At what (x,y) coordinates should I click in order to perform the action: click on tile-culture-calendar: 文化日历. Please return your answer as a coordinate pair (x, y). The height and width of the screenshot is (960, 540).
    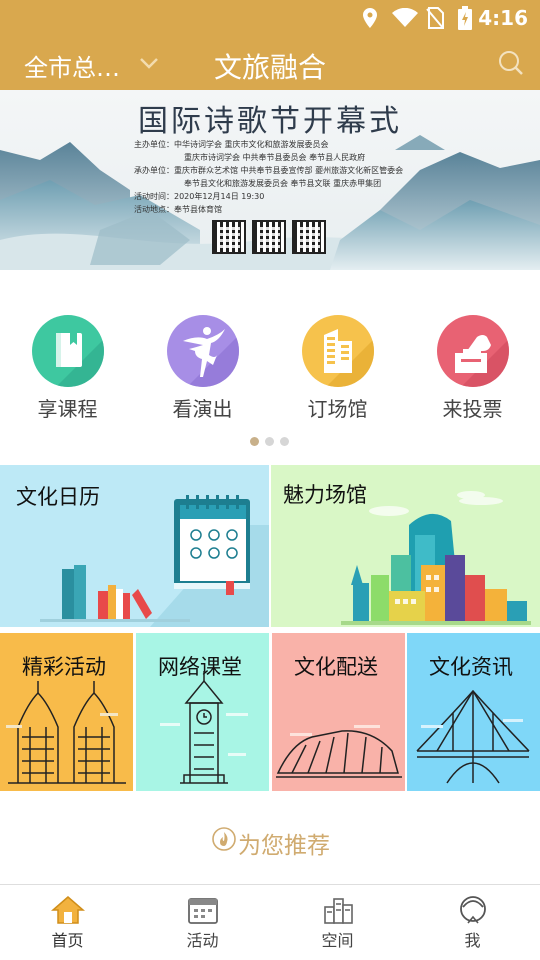
    Looking at the image, I should click on (134, 546).